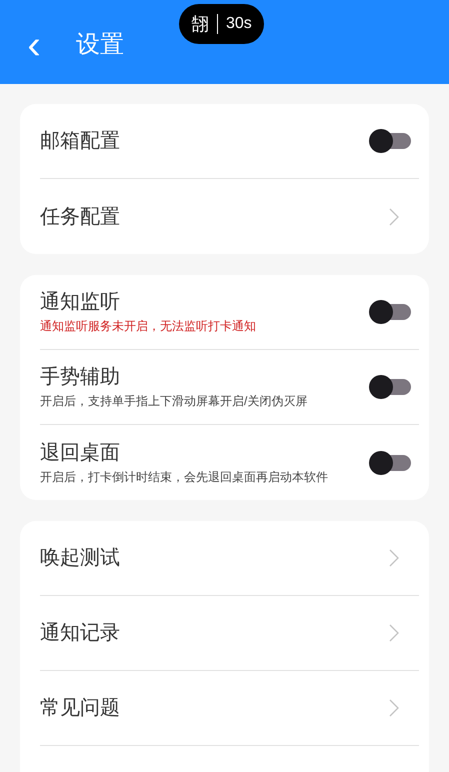  Describe the element at coordinates (239, 24) in the screenshot. I see `countdown-text: 30s` at that location.